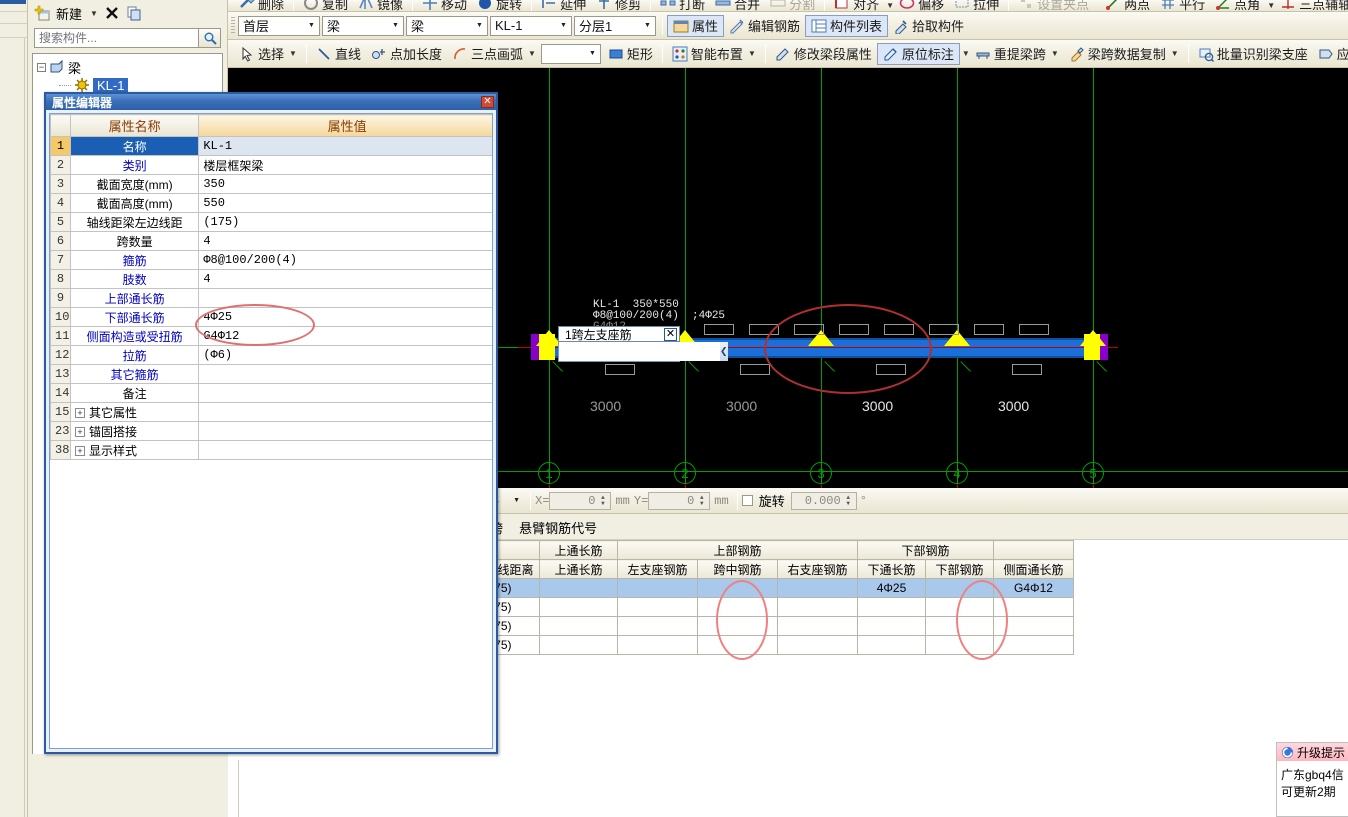 Image resolution: width=1348 pixels, height=817 pixels. I want to click on property-row: 23 + 锚固搭接, so click(271, 431).